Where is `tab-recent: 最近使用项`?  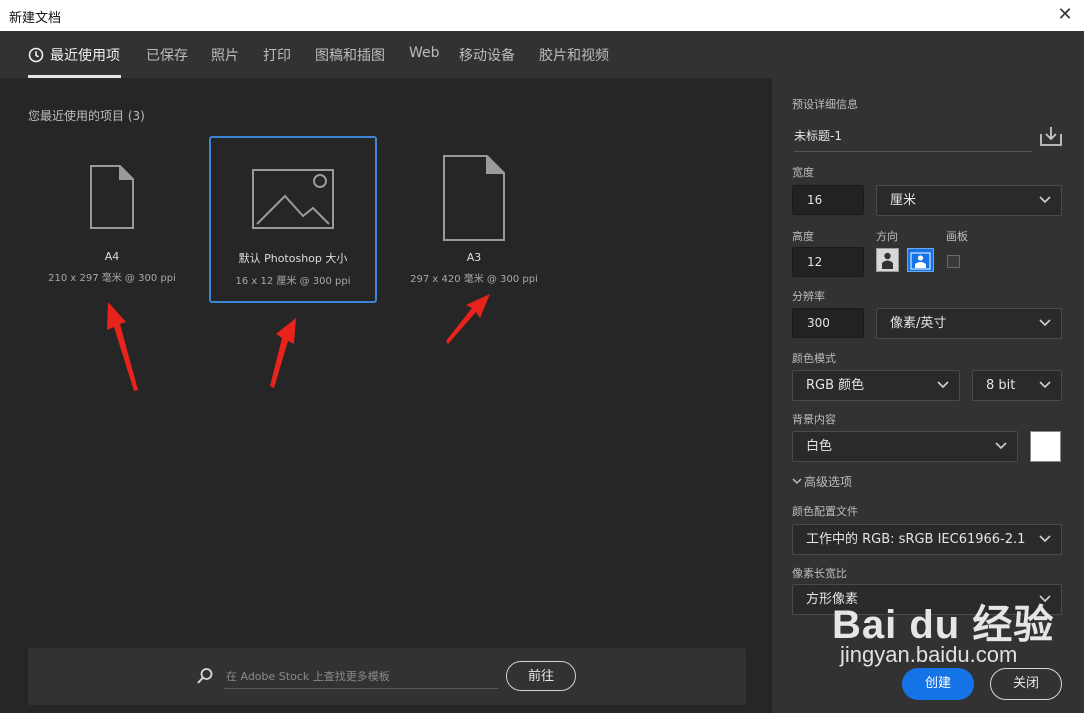 tab-recent: 最近使用项 is located at coordinates (74, 55).